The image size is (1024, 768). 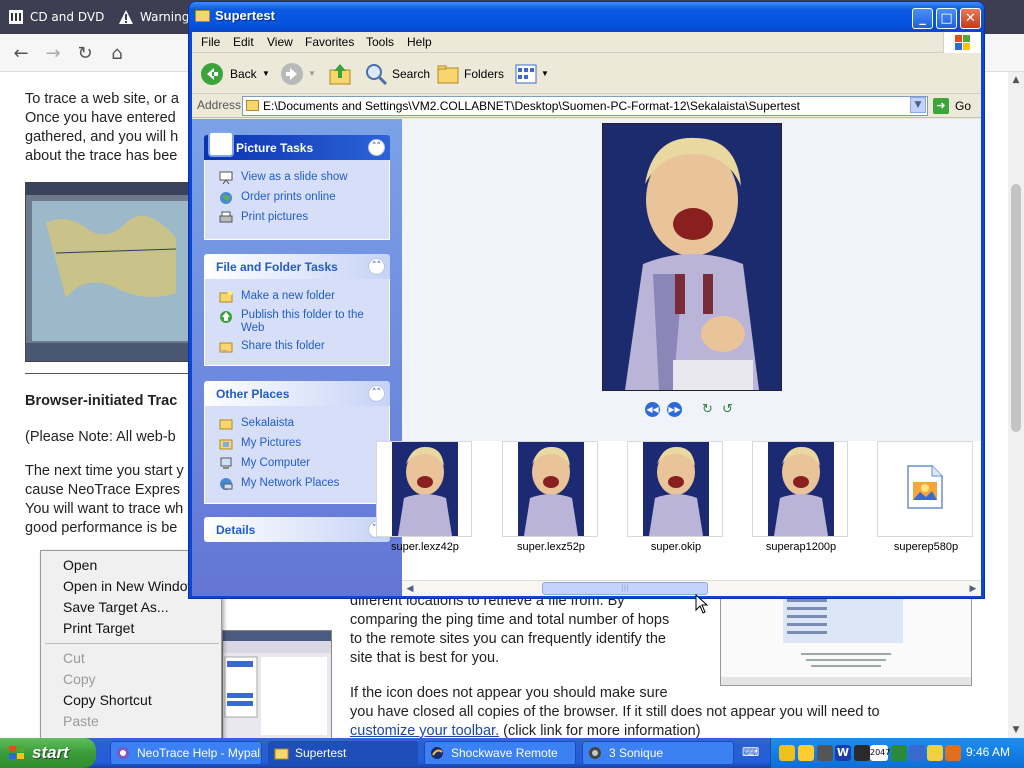 I want to click on file-folder-tasks-header: File and Folder Tasks ˄˄, so click(x=297, y=266).